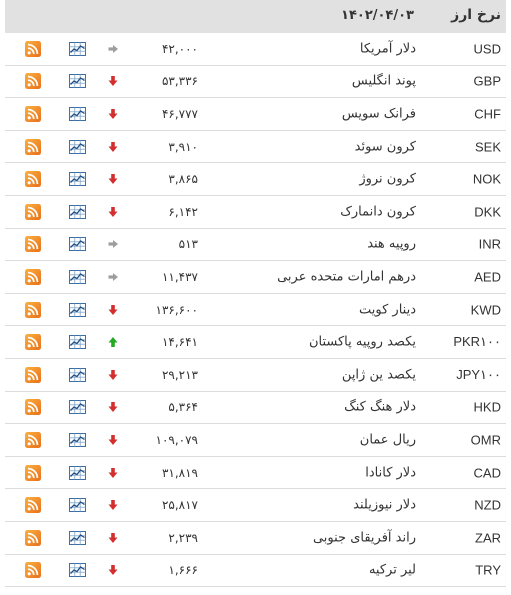 The height and width of the screenshot is (595, 511). Describe the element at coordinates (489, 244) in the screenshot. I see `currency-code: INR` at that location.